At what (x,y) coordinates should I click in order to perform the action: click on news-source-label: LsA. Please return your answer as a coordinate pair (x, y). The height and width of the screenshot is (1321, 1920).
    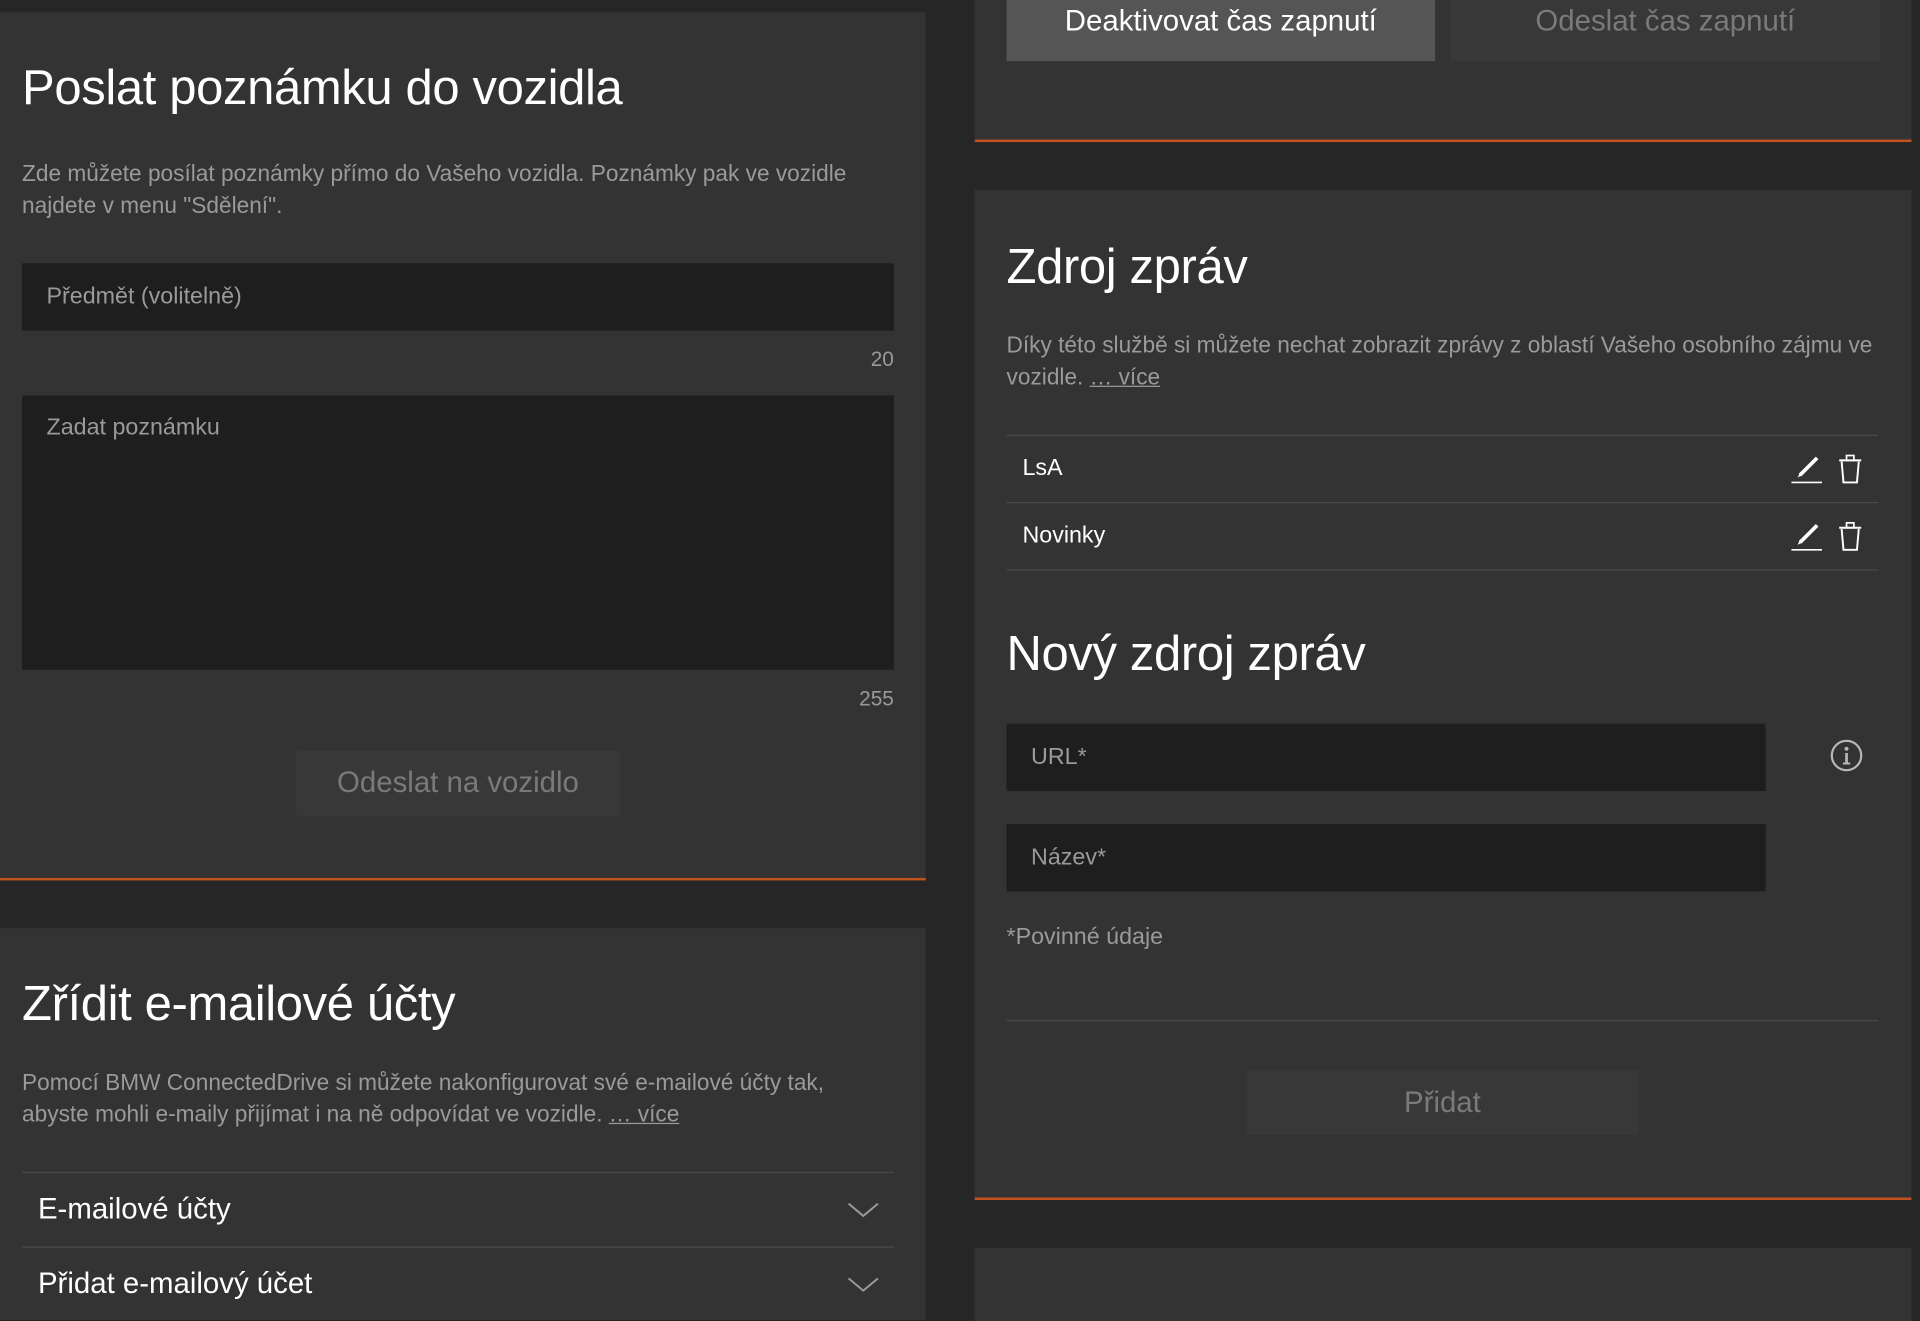
    Looking at the image, I should click on (1042, 468).